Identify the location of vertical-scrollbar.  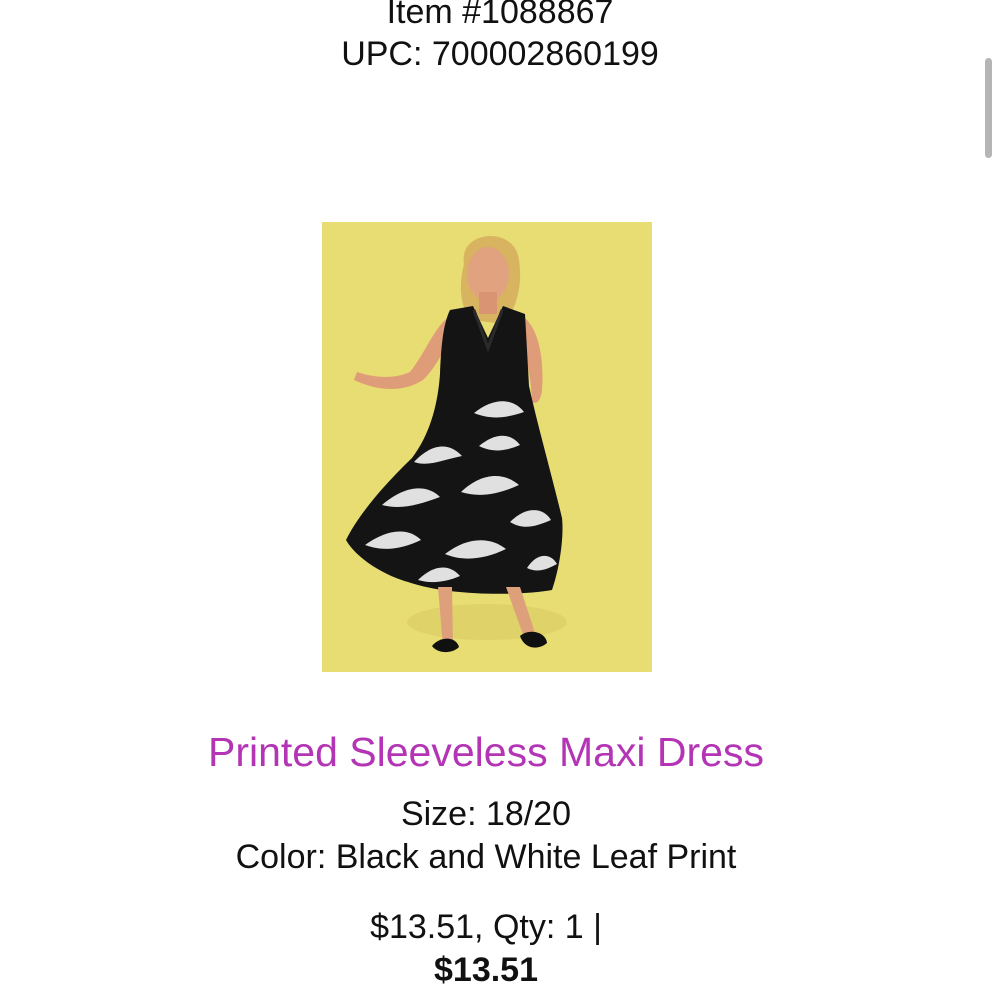
(988, 108).